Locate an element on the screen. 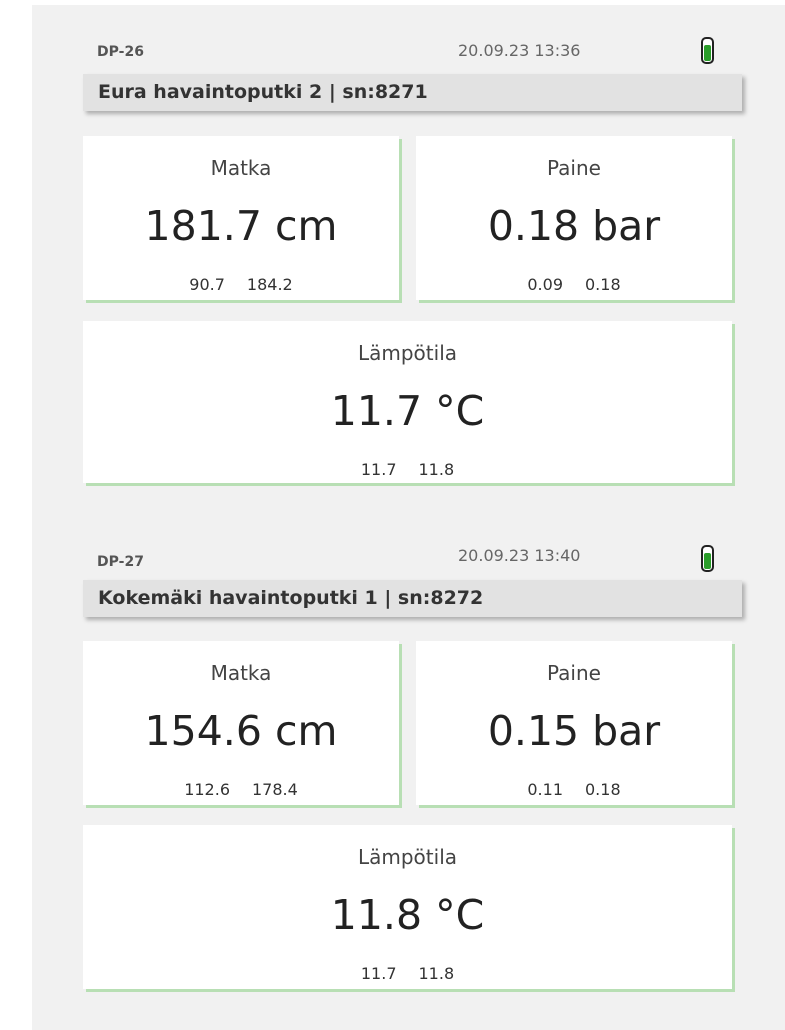 Image resolution: width=785 pixels, height=1030 pixels. device-id: DP-27 is located at coordinates (120, 562).